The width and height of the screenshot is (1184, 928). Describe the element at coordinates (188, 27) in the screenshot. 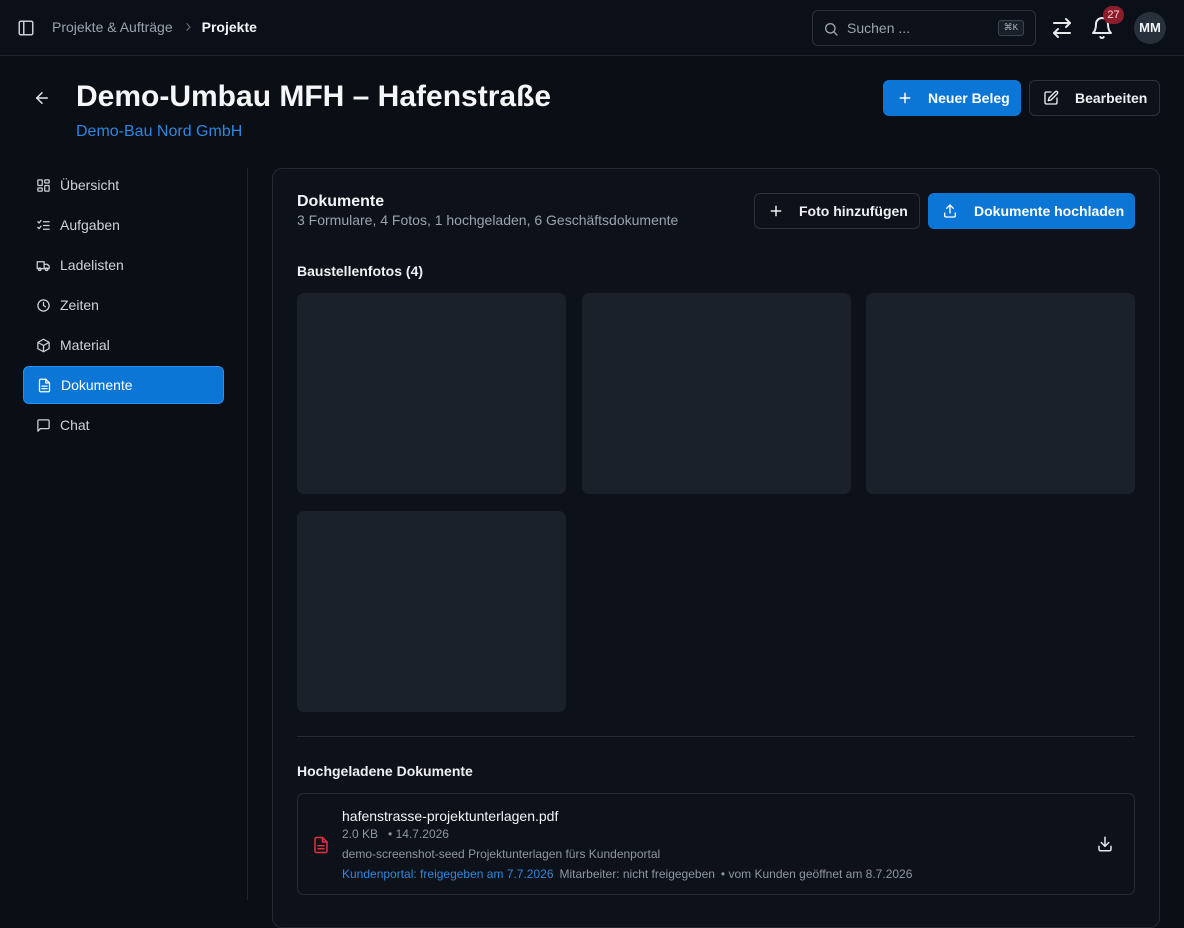

I see `chevron-right-icon` at that location.